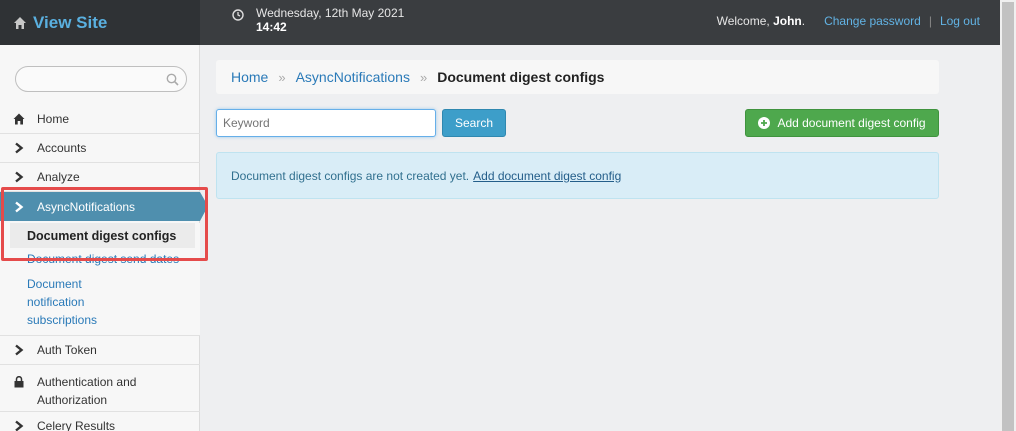  What do you see at coordinates (100, 177) in the screenshot?
I see `sidebar-item-analyze: Analyze` at bounding box center [100, 177].